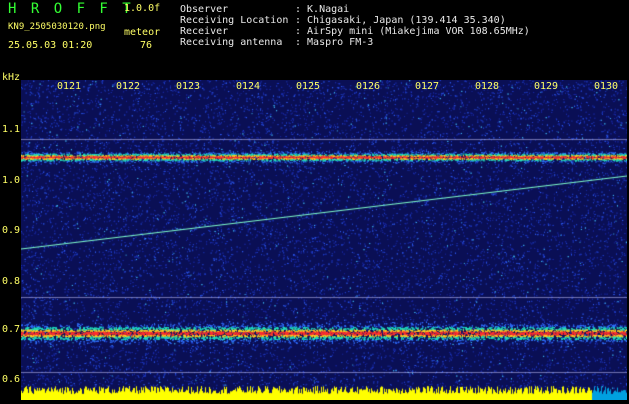  Describe the element at coordinates (368, 86) in the screenshot. I see `x-tick-label: 0126` at that location.